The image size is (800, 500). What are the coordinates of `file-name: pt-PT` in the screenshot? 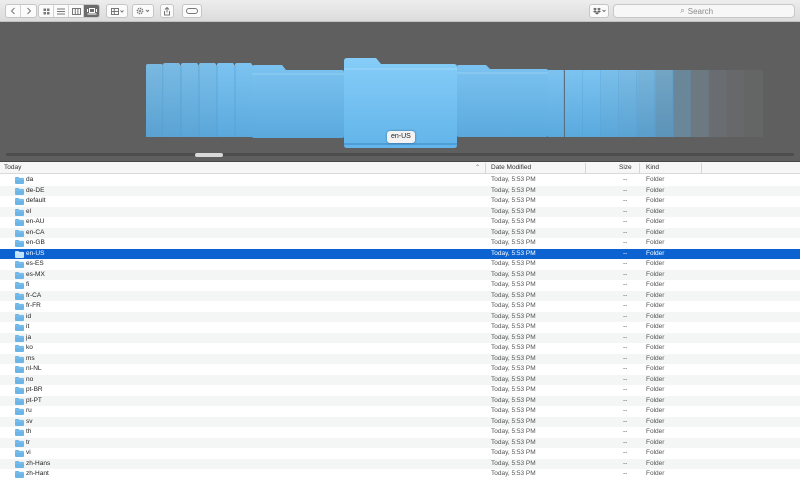 It's located at (34, 401).